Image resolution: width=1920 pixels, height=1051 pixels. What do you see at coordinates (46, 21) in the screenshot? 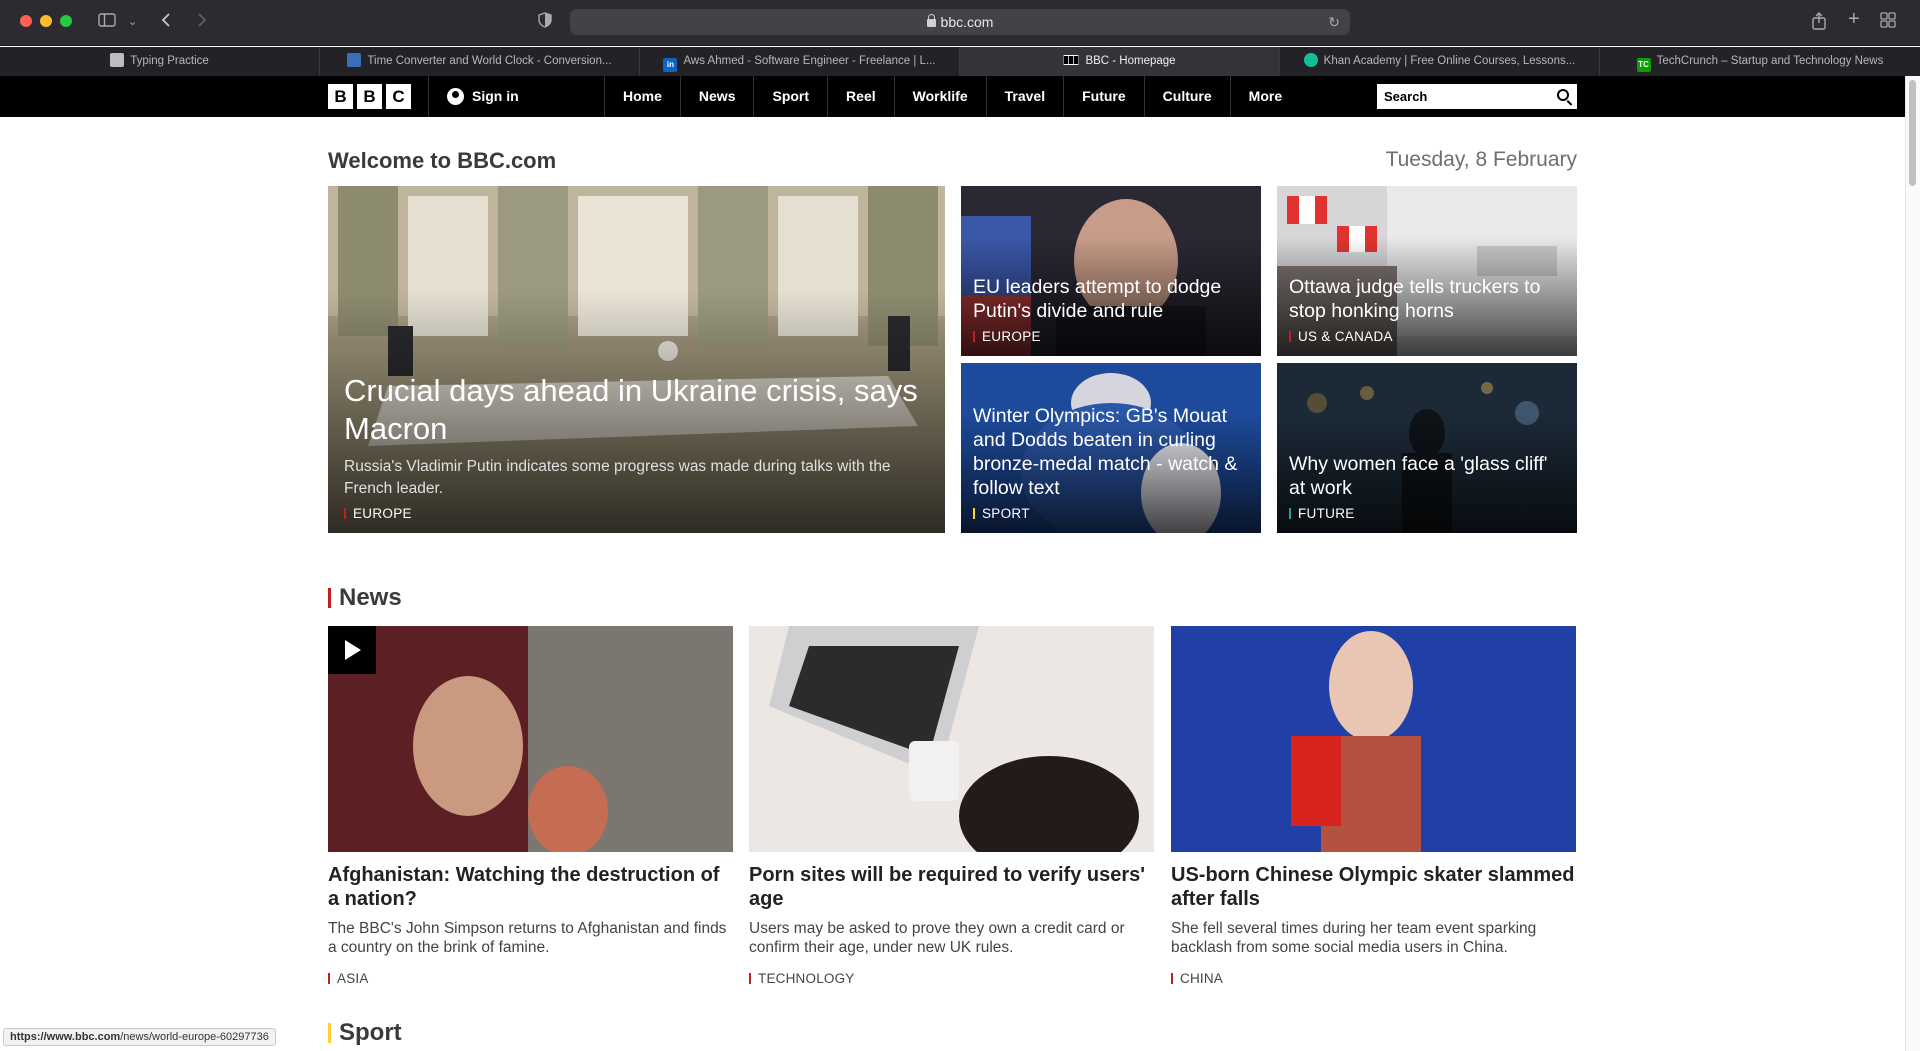
I see `minimize-window-button` at bounding box center [46, 21].